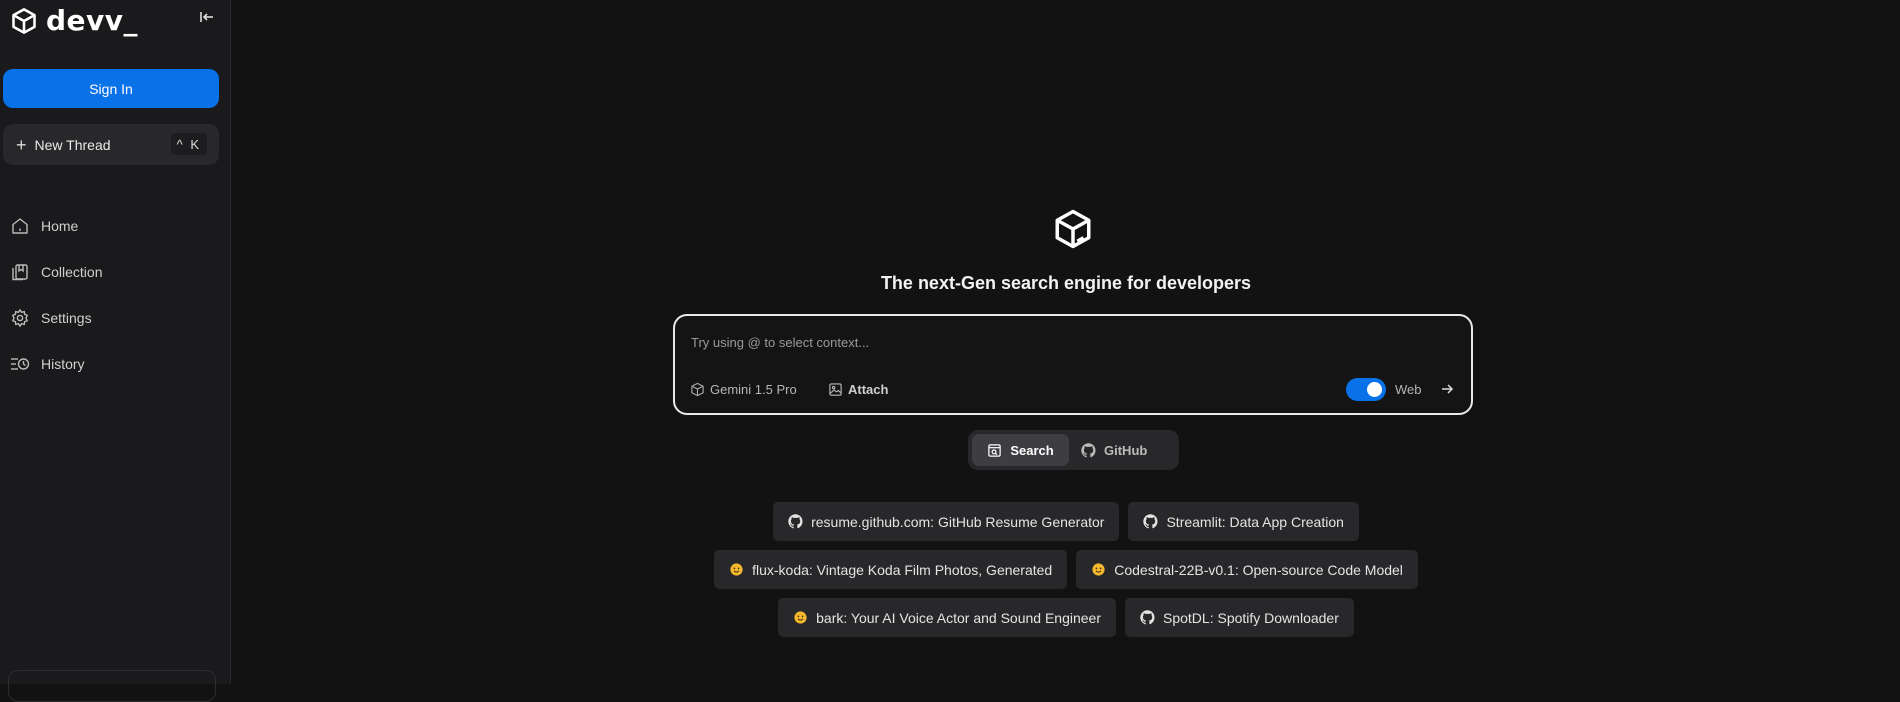  What do you see at coordinates (188, 144) in the screenshot?
I see `shortcut-badge: ^ K` at bounding box center [188, 144].